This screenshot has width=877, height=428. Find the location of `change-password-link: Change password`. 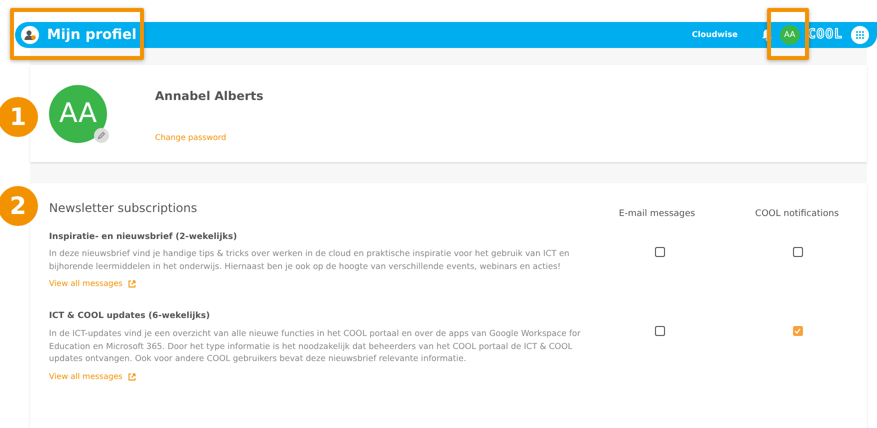

change-password-link: Change password is located at coordinates (209, 138).